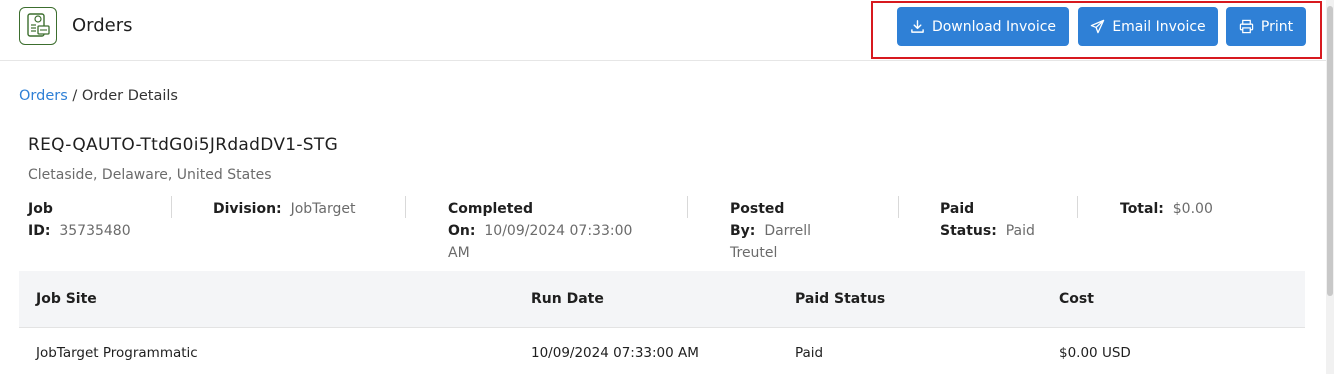  What do you see at coordinates (39, 231) in the screenshot?
I see `job-id-label-2: ID:` at bounding box center [39, 231].